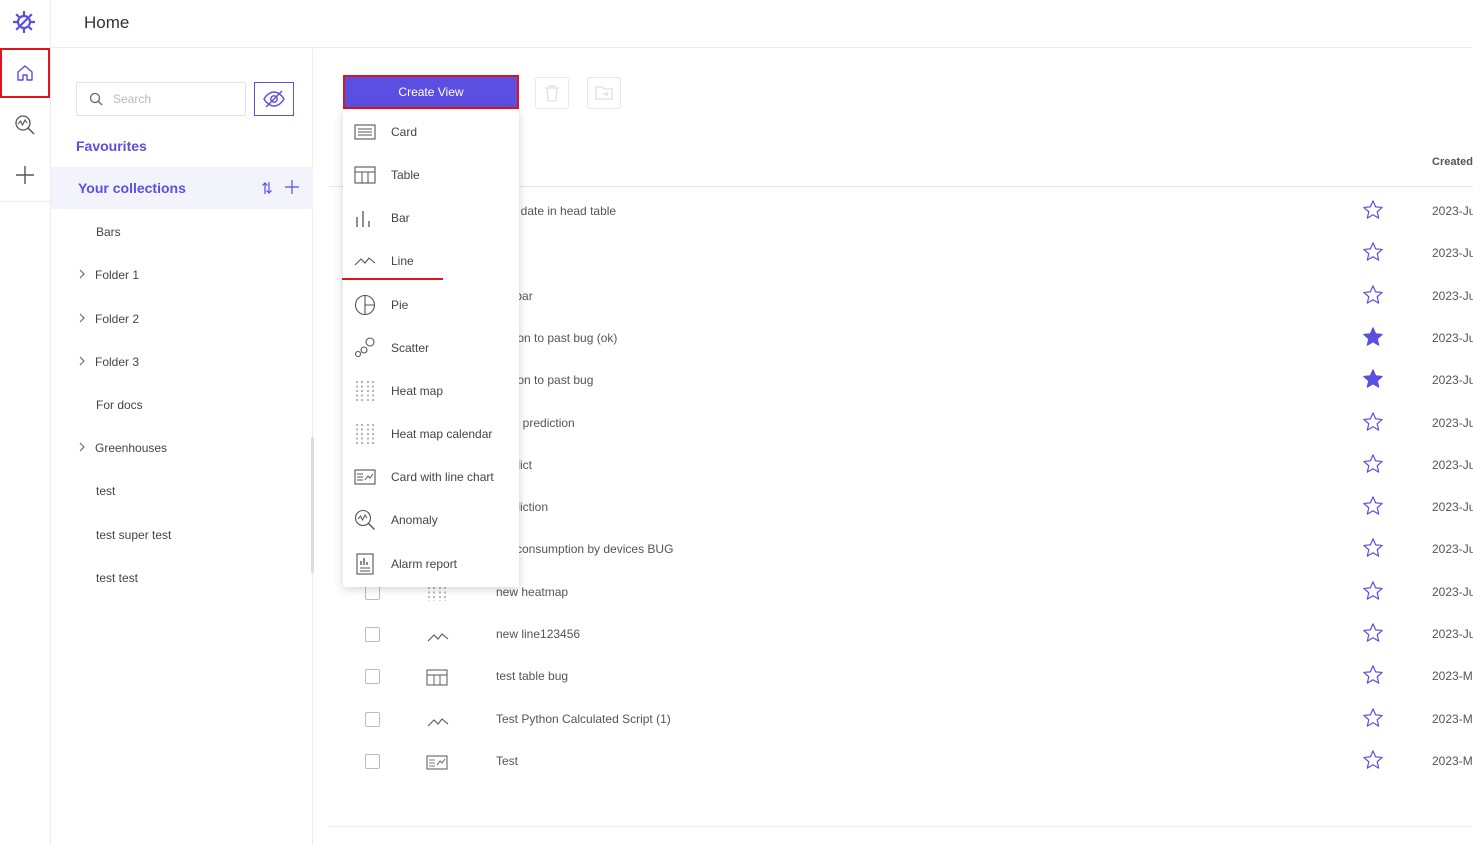 This screenshot has width=1473, height=845. What do you see at coordinates (365, 564) in the screenshot?
I see `alarm-report-icon` at bounding box center [365, 564].